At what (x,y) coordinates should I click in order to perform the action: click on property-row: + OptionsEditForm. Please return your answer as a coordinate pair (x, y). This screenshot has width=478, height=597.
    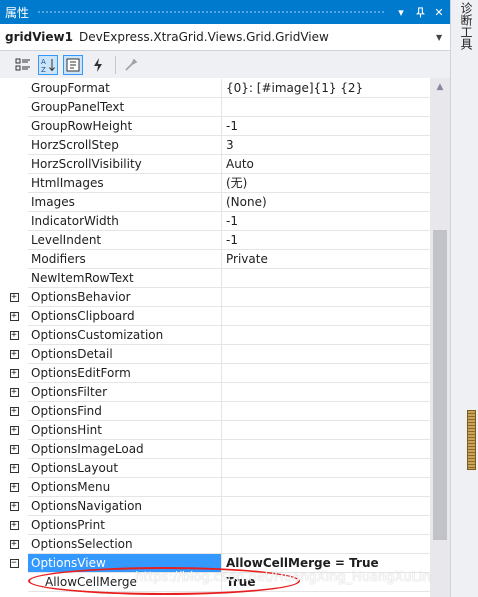
    Looking at the image, I should click on (215, 373).